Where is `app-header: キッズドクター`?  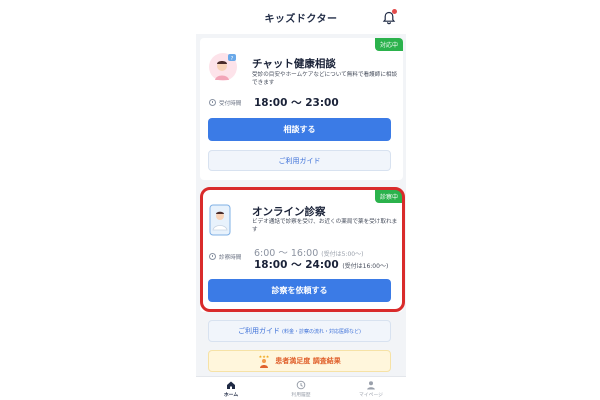 app-header: キッズドクター is located at coordinates (301, 17).